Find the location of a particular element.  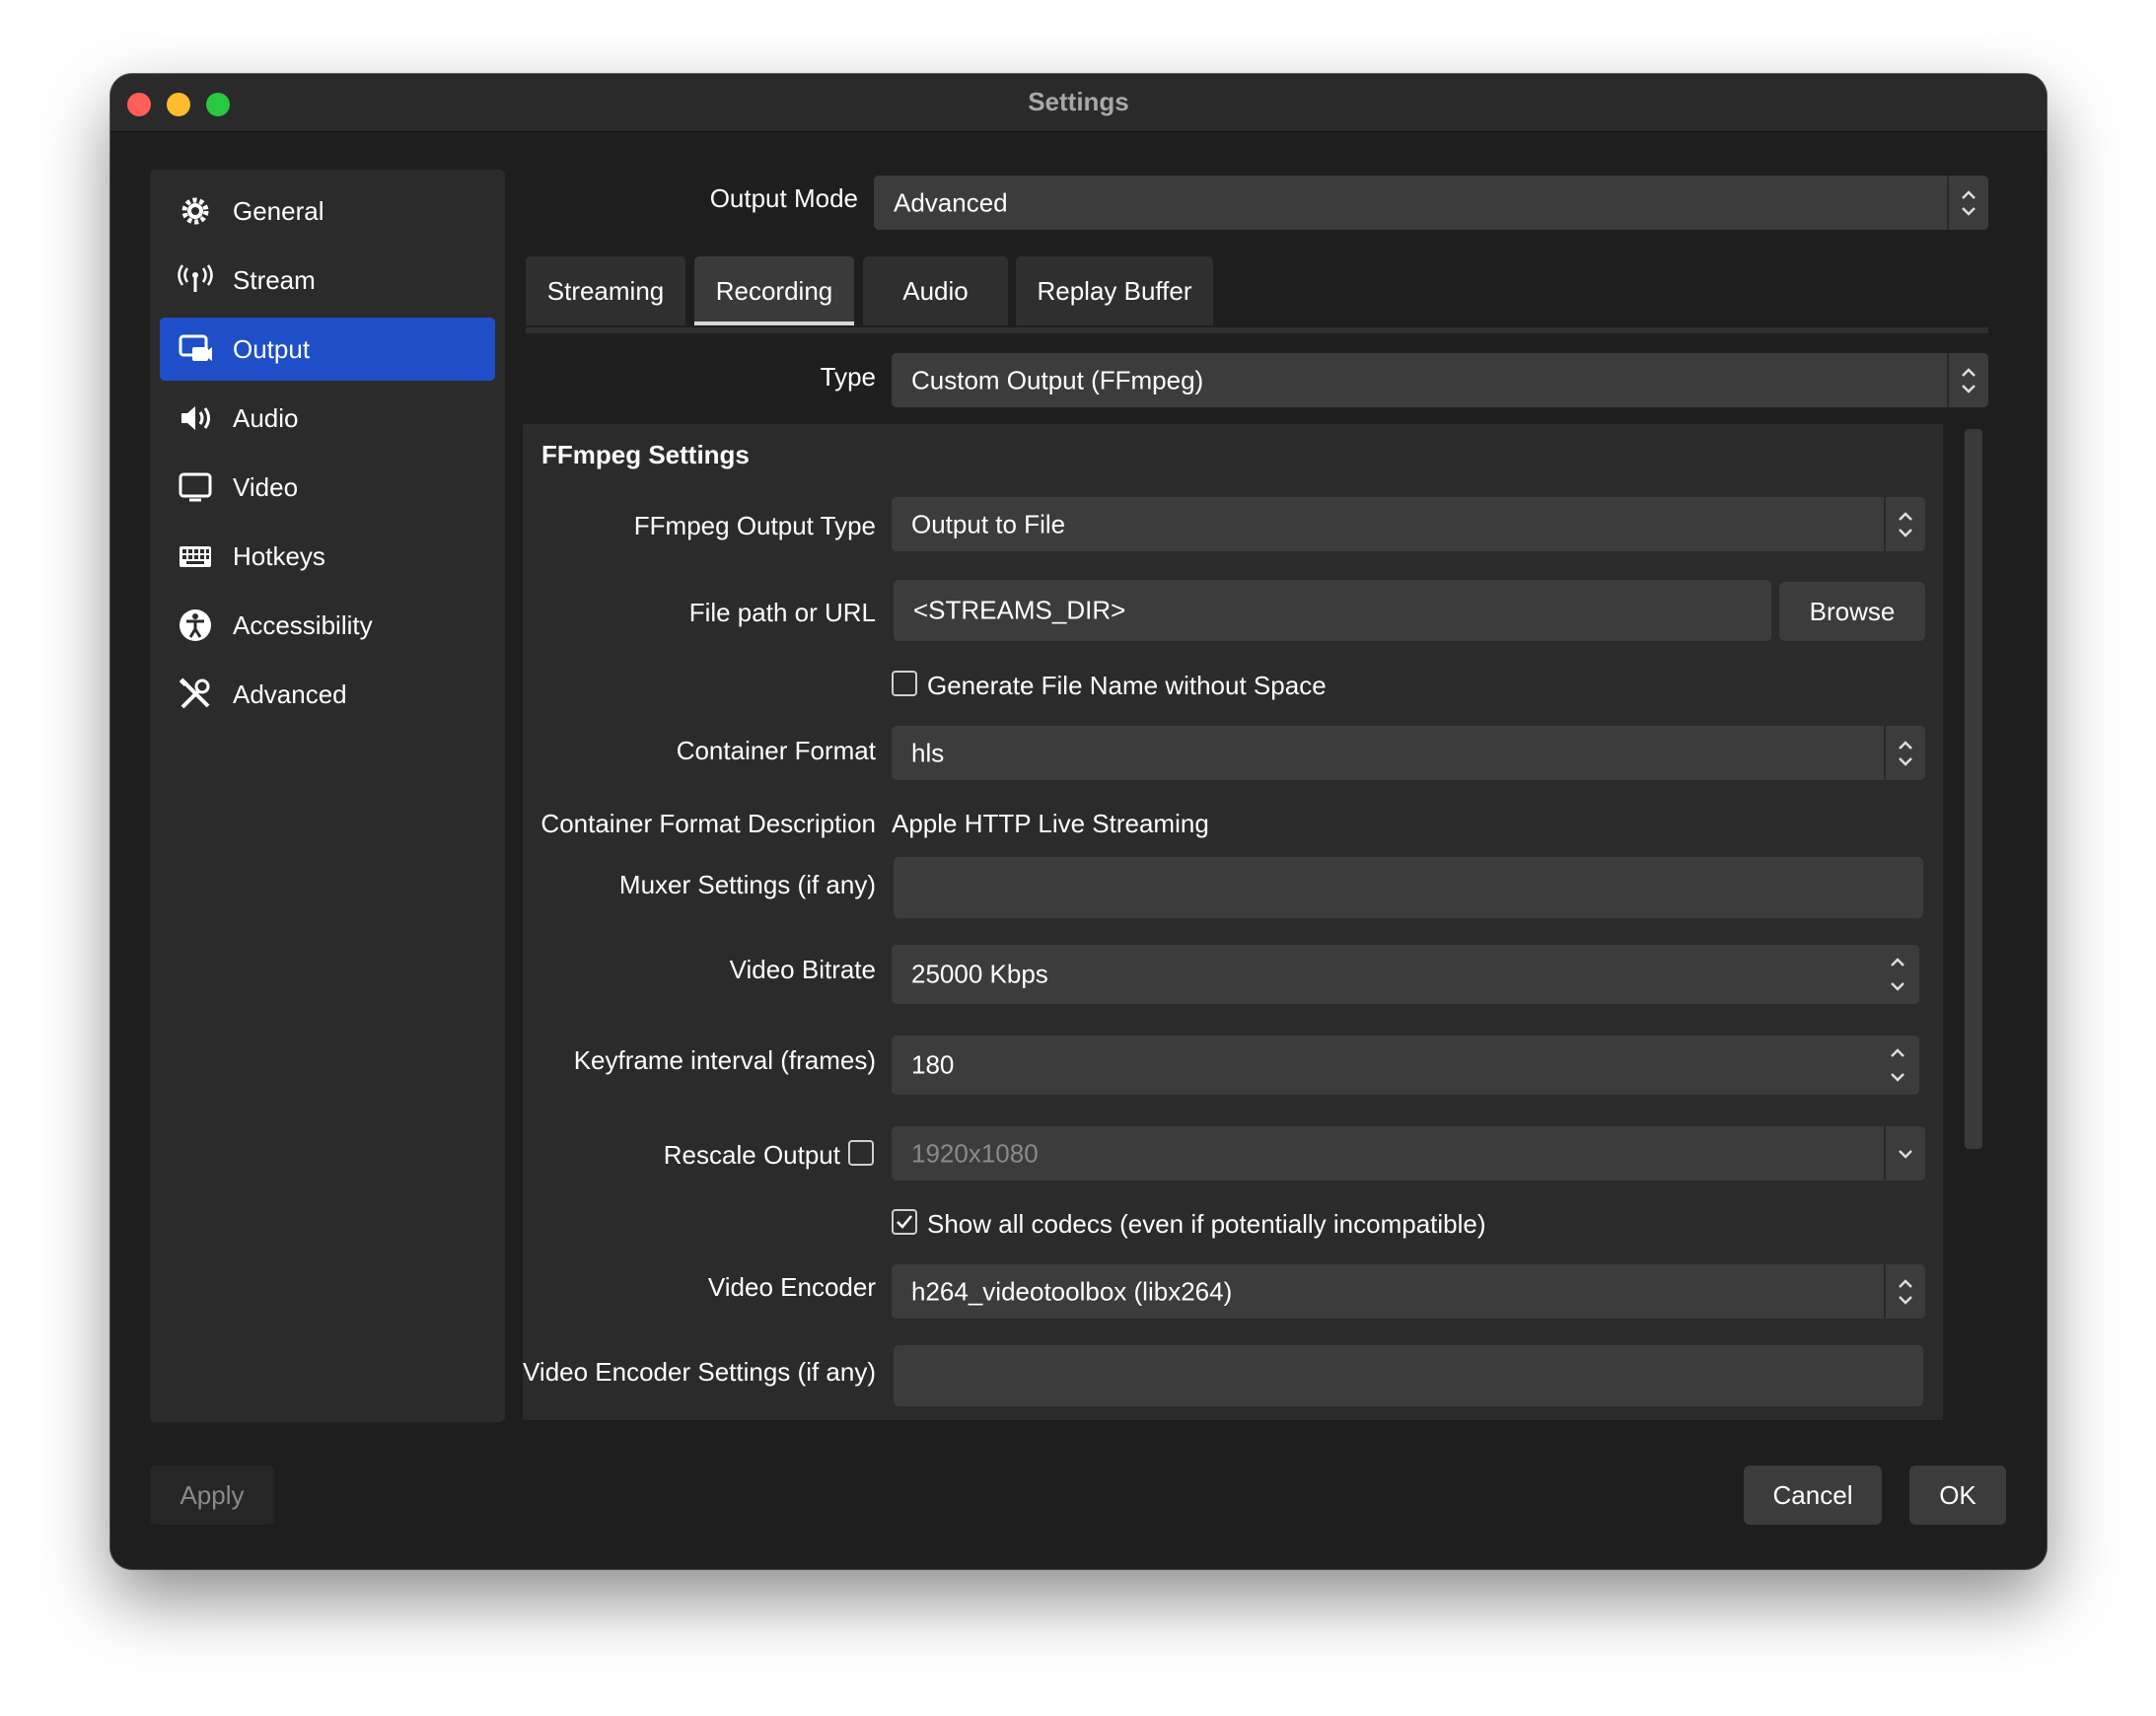

window-title: Settings is located at coordinates (1078, 101).